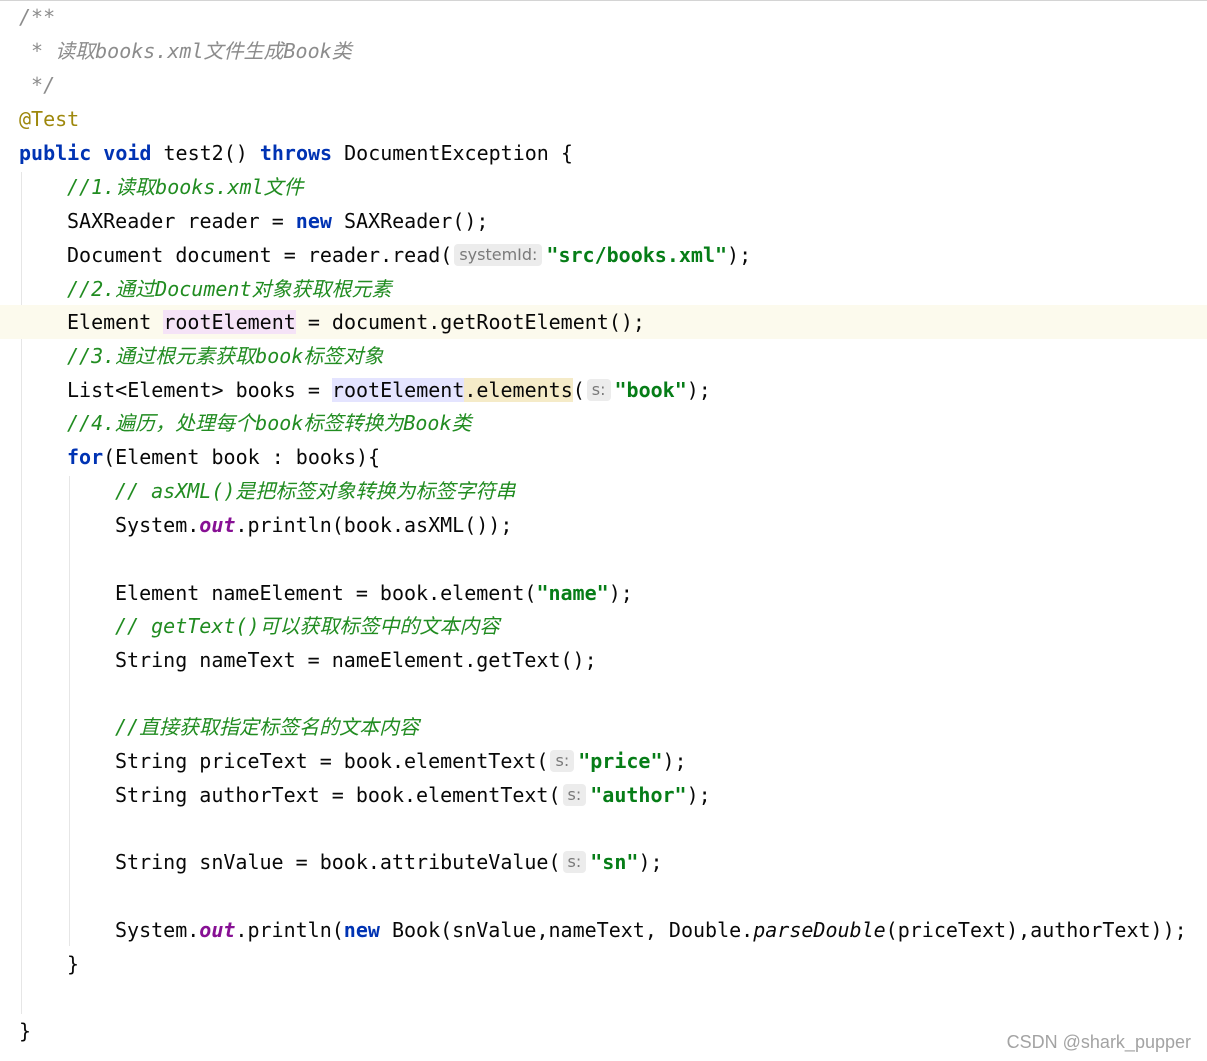  I want to click on code-line-22: //直接获取指定标签名的文本内容, so click(603, 727).